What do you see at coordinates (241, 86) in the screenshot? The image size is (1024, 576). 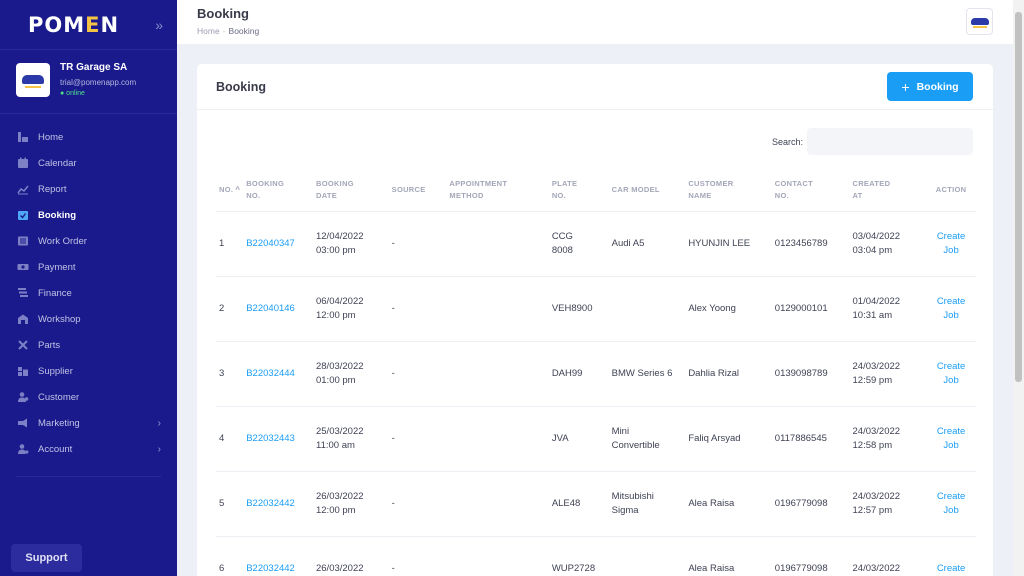 I see `card-title: Booking` at bounding box center [241, 86].